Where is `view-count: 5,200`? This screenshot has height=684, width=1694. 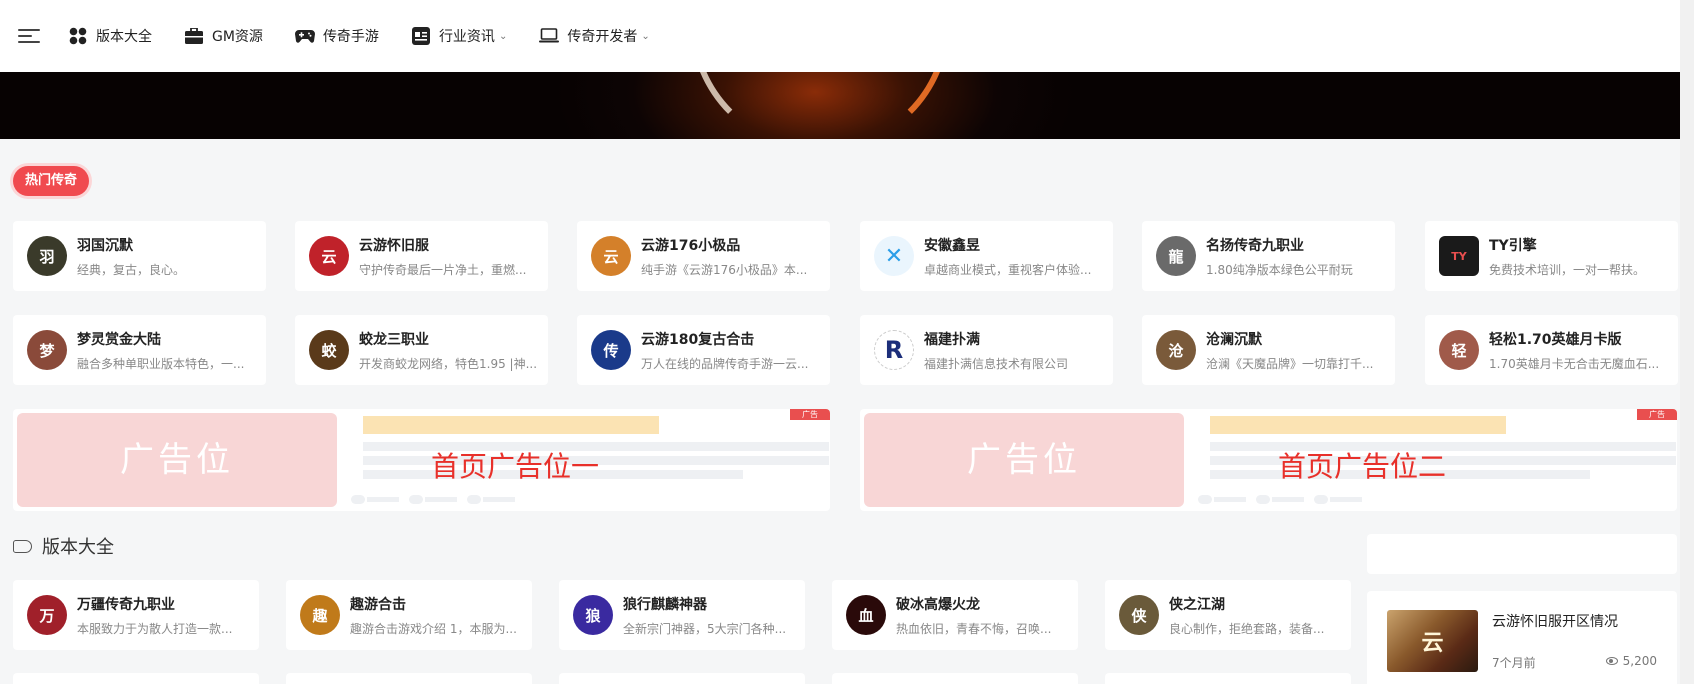
view-count: 5,200 is located at coordinates (1639, 661).